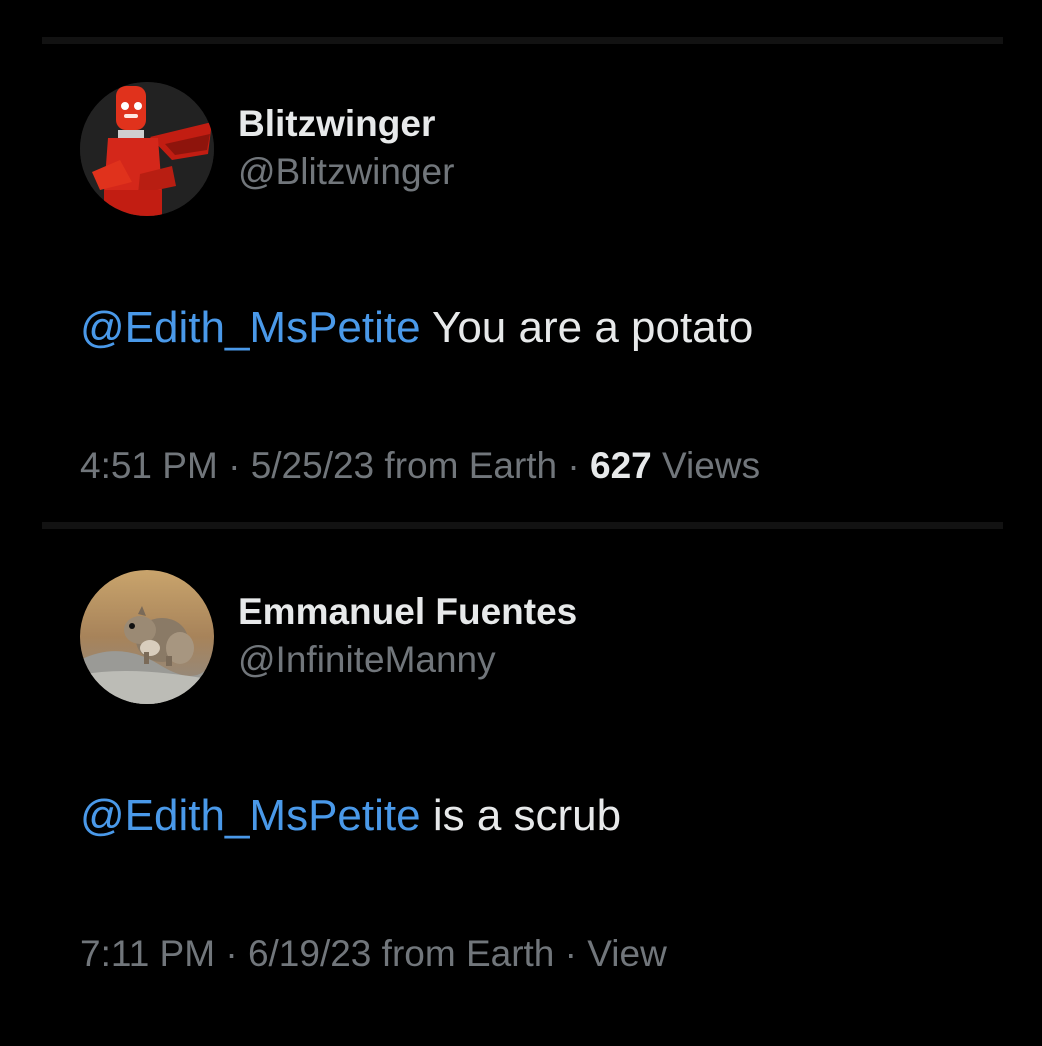 Image resolution: width=1042 pixels, height=1046 pixels. What do you see at coordinates (522, 525) in the screenshot?
I see `middle-divider` at bounding box center [522, 525].